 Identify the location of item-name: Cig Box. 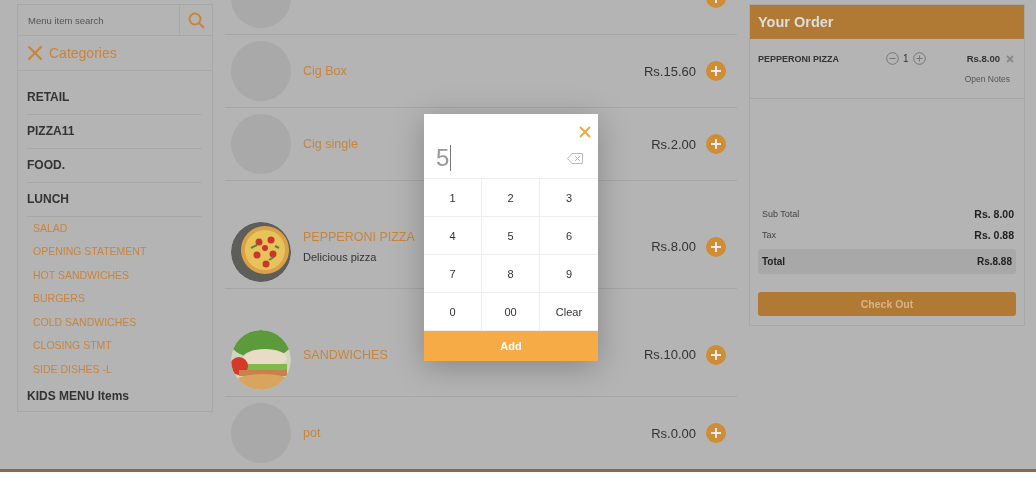
(325, 71).